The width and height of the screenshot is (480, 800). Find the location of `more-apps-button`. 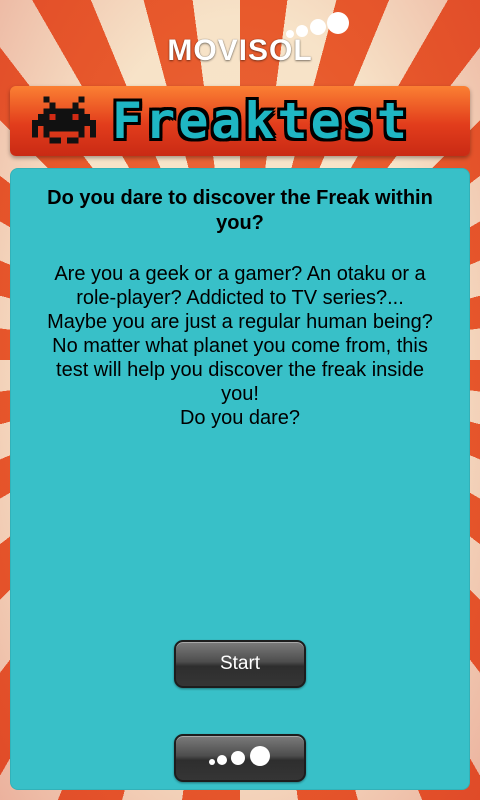

more-apps-button is located at coordinates (240, 758).